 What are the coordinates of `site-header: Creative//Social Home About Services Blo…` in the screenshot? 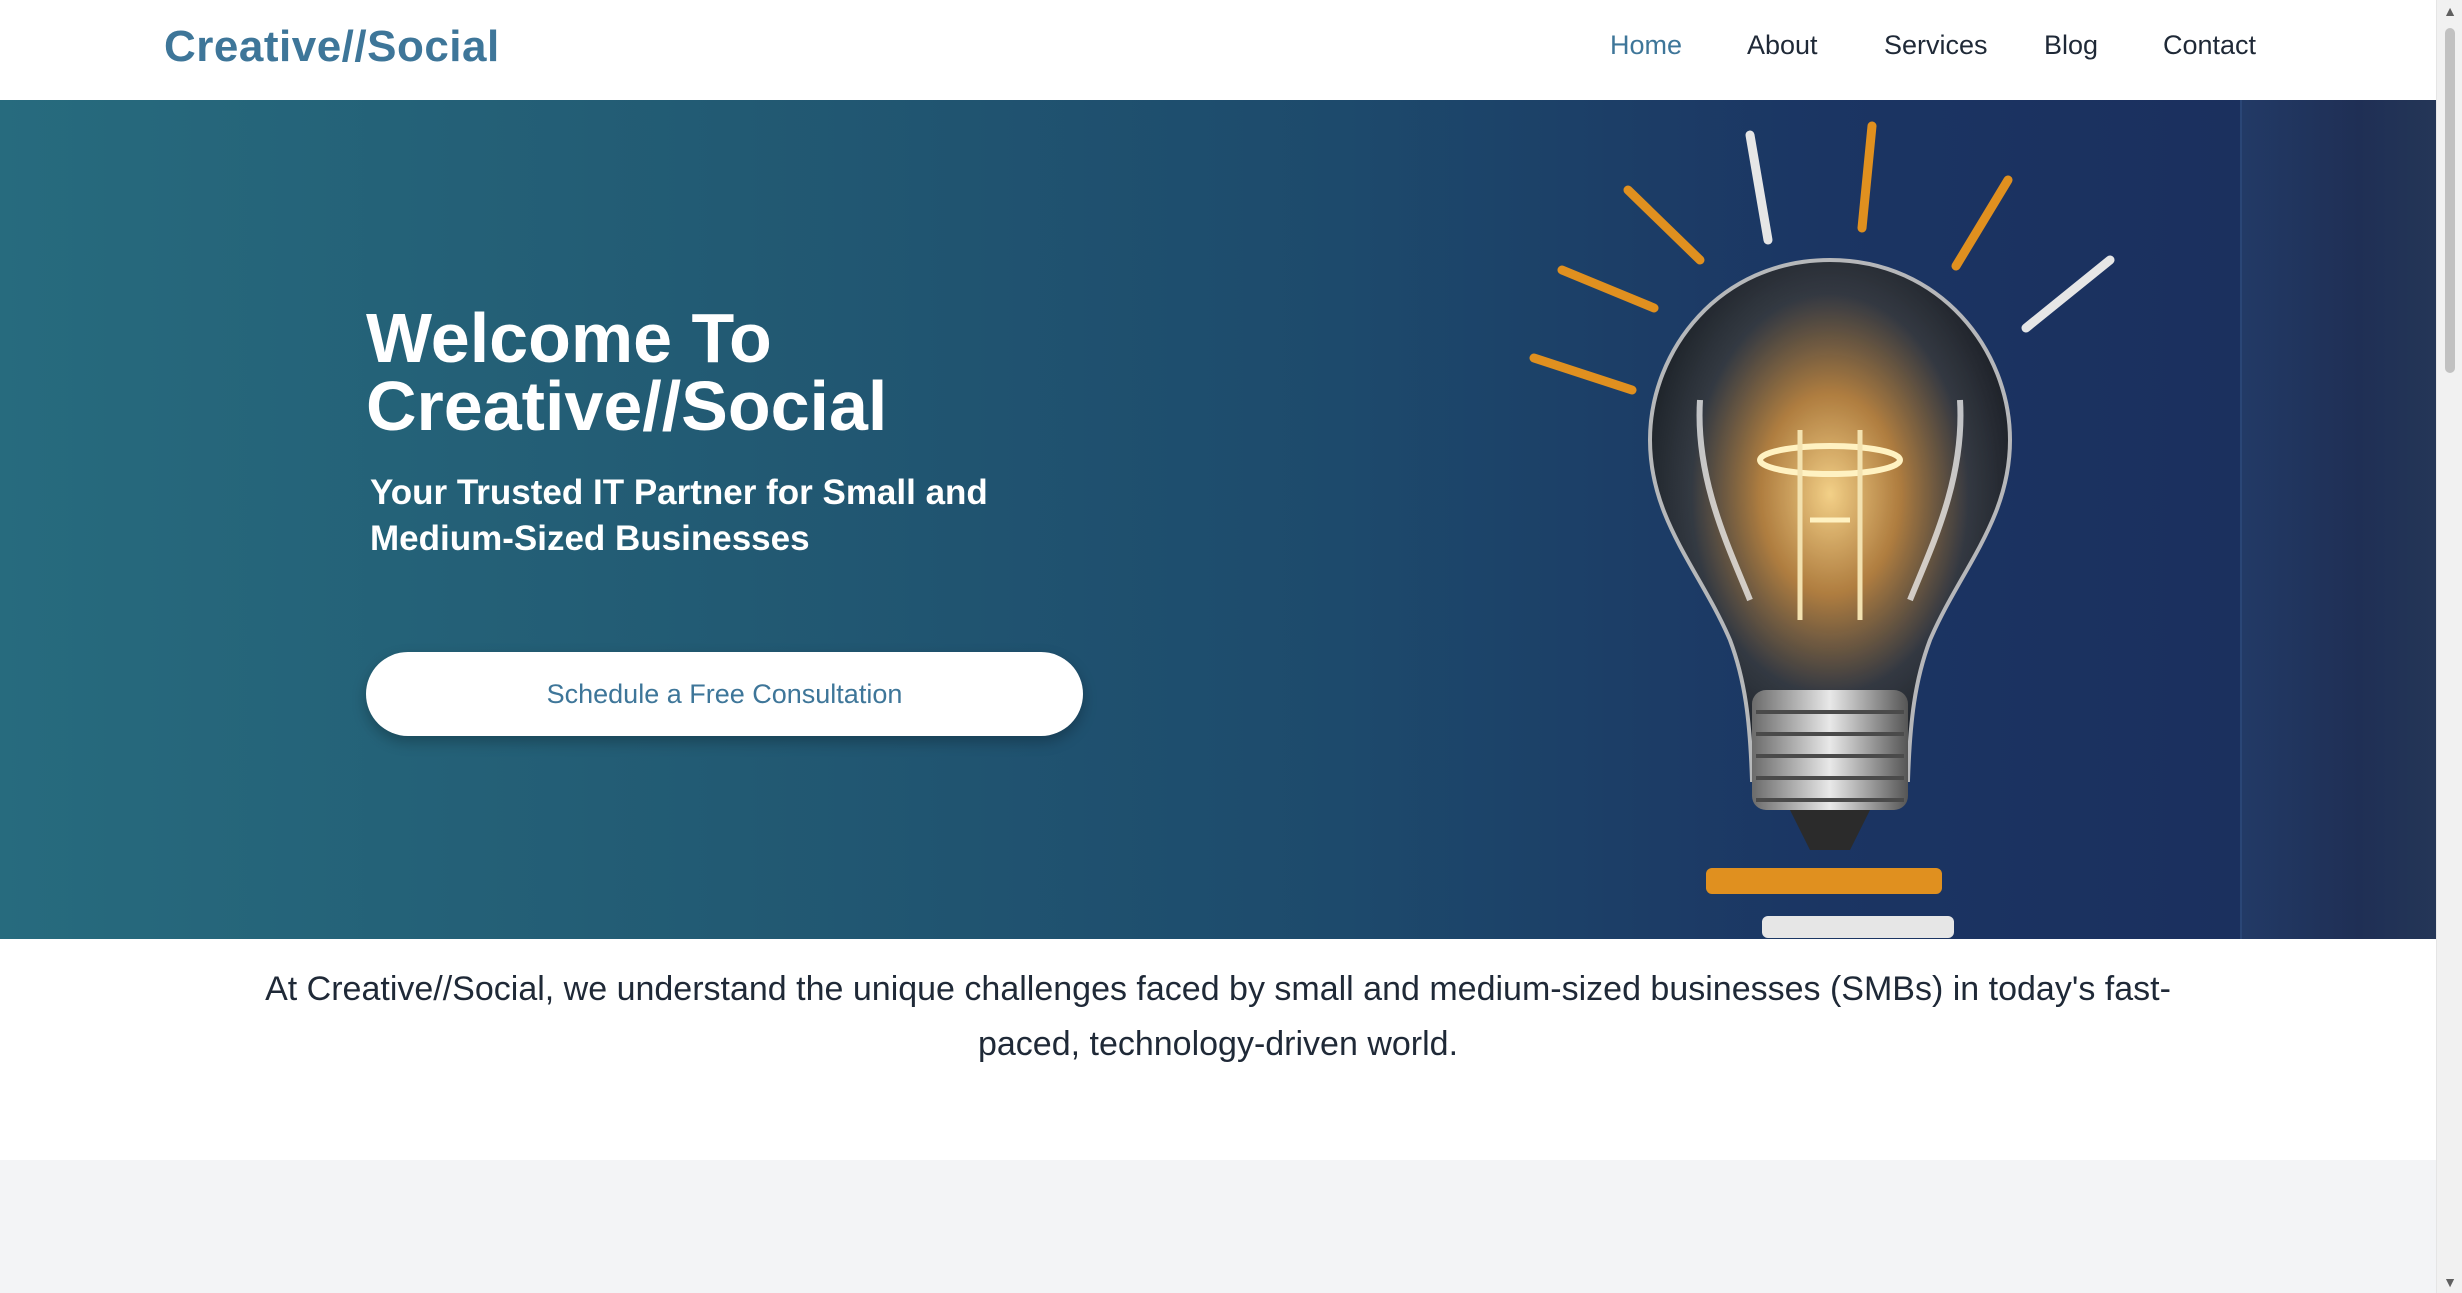 It's located at (1218, 50).